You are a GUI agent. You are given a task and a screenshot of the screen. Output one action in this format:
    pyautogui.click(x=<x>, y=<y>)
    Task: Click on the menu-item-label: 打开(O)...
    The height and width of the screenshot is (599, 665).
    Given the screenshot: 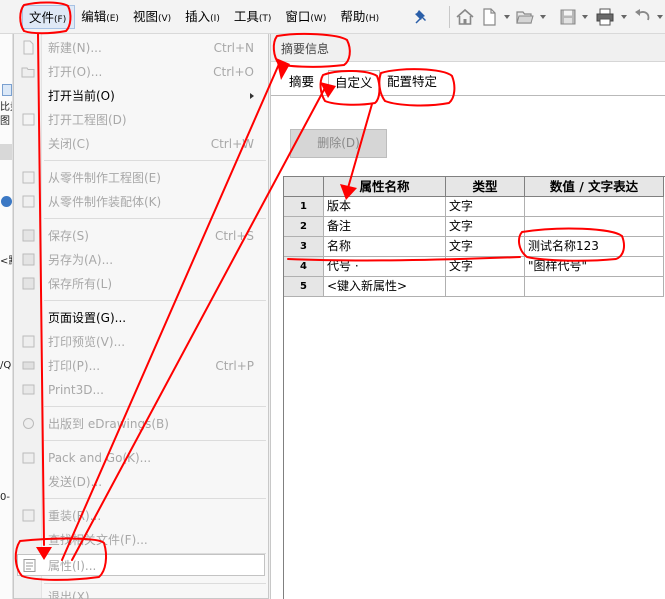 What is the action you would take?
    pyautogui.click(x=75, y=72)
    